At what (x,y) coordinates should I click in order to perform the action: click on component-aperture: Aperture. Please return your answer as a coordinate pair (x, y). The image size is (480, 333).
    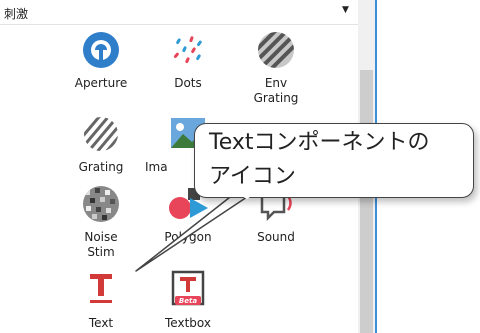
    Looking at the image, I should click on (101, 62).